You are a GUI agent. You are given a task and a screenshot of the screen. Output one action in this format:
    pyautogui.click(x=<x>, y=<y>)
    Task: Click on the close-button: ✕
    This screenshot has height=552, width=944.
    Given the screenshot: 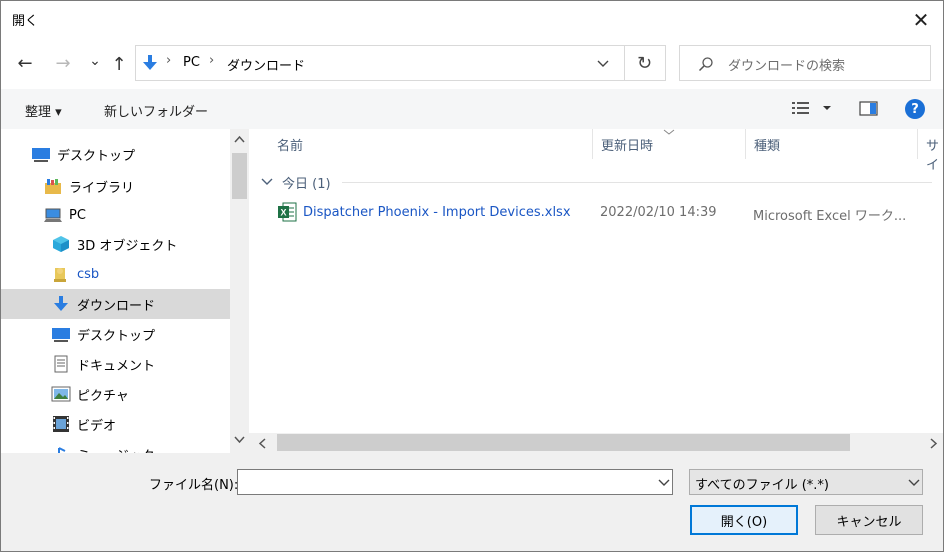 What is the action you would take?
    pyautogui.click(x=921, y=20)
    